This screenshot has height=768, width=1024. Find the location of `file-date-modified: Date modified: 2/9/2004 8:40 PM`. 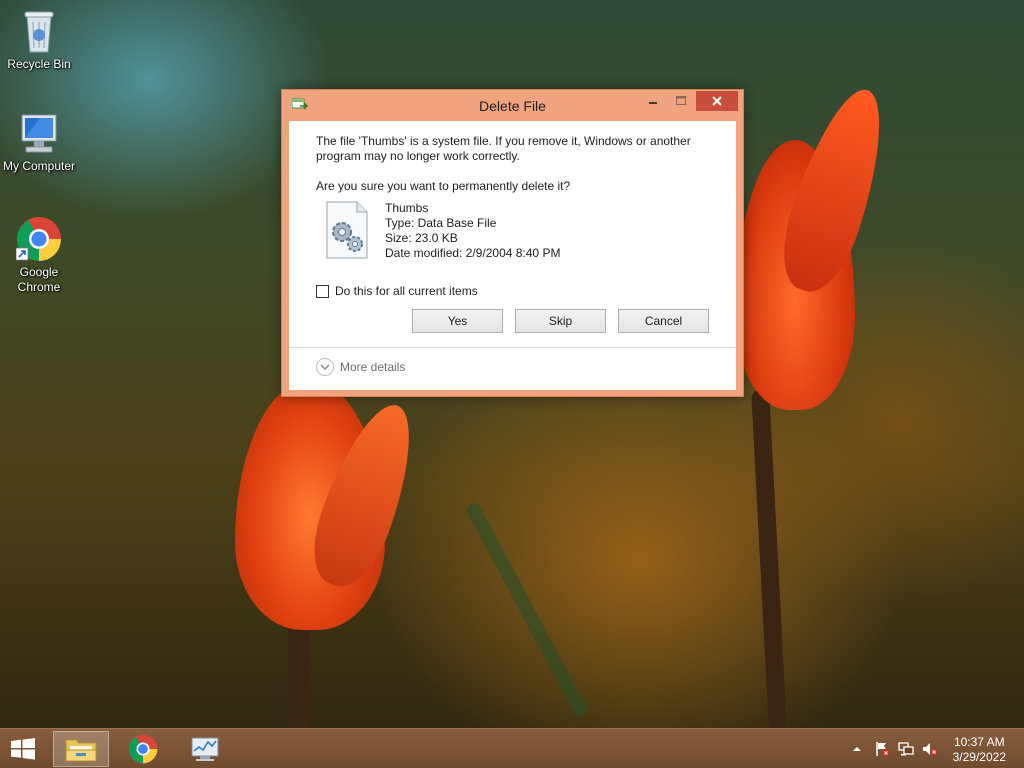

file-date-modified: Date modified: 2/9/2004 8:40 PM is located at coordinates (473, 253).